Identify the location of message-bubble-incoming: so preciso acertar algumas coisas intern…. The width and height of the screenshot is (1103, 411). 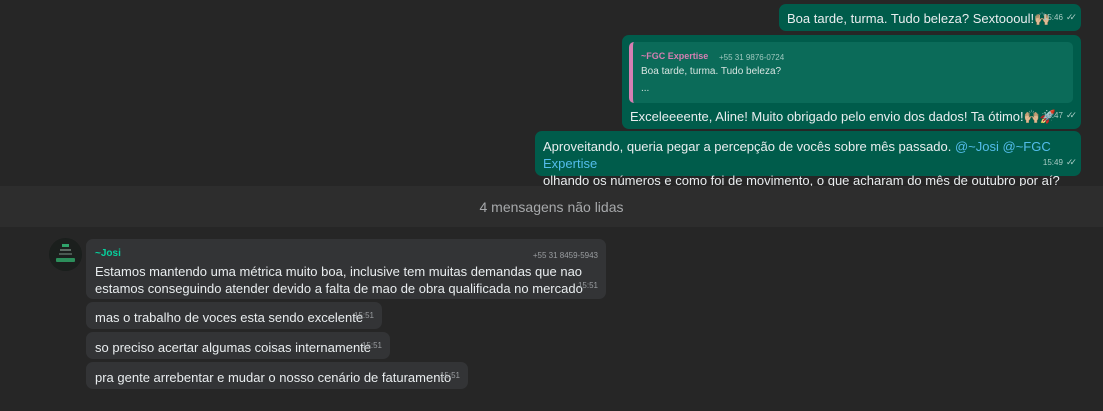
(238, 345).